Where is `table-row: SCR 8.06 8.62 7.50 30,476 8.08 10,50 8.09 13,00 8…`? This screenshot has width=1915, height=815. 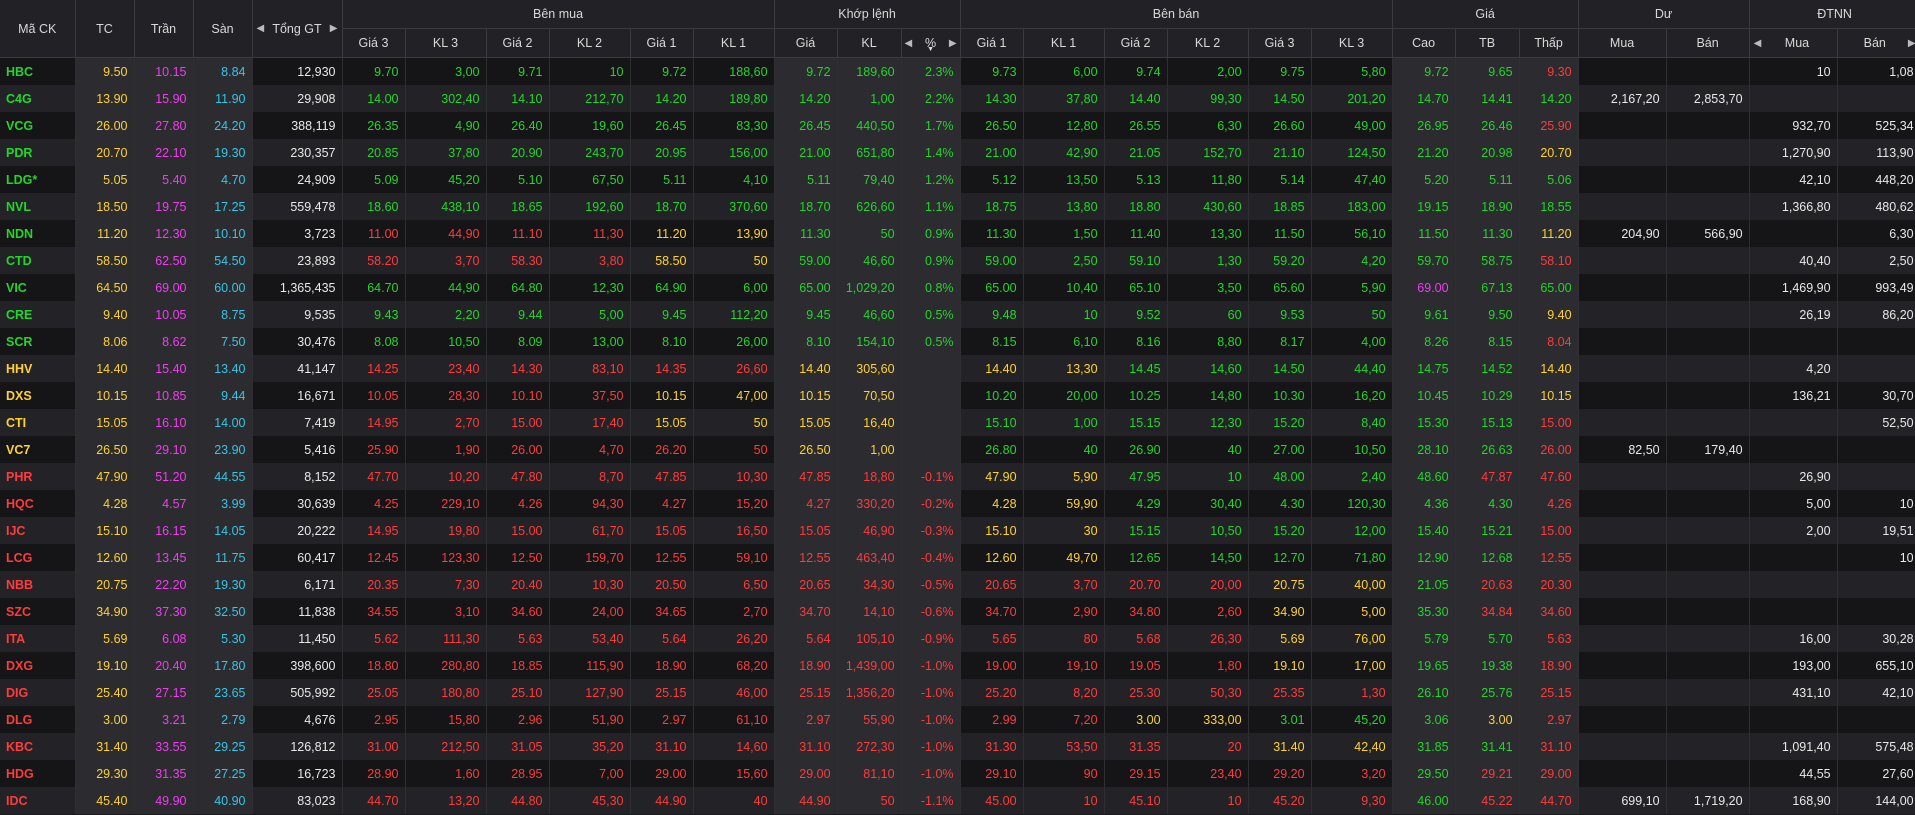
table-row: SCR 8.06 8.62 7.50 30,476 8.08 10,50 8.09 13,00 8… is located at coordinates (957, 341).